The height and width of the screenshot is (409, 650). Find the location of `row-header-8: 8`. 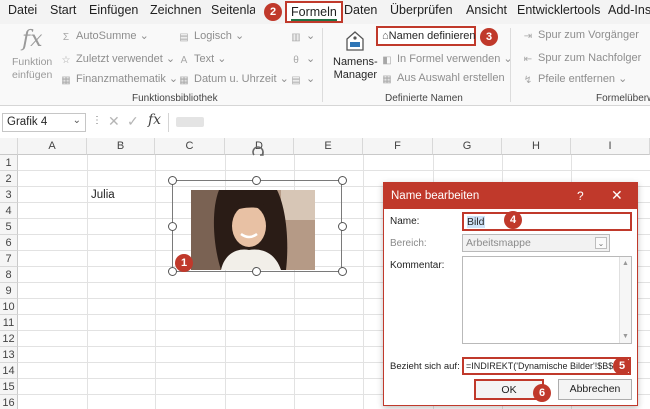

row-header-8: 8 is located at coordinates (9, 275).